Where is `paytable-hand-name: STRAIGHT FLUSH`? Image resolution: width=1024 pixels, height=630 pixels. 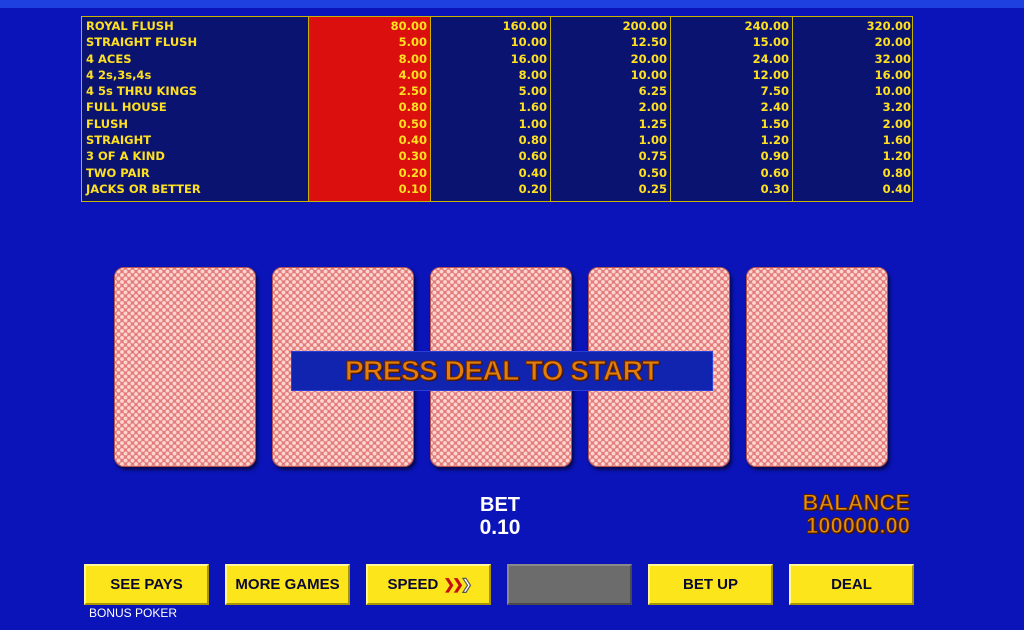 paytable-hand-name: STRAIGHT FLUSH is located at coordinates (142, 42).